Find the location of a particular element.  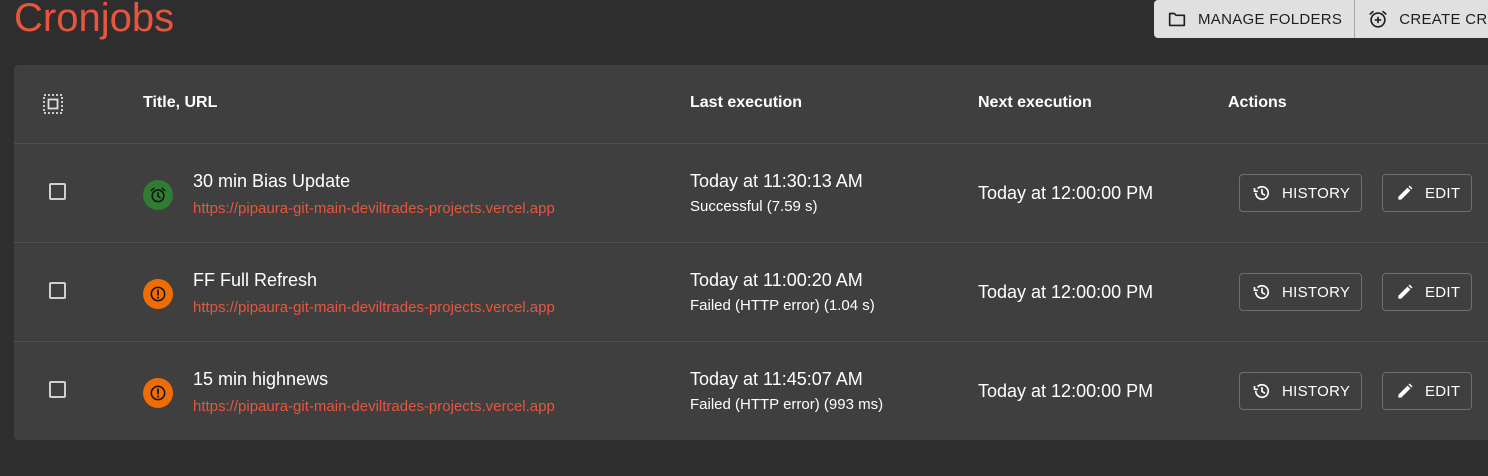

alarm-icon is located at coordinates (158, 195).